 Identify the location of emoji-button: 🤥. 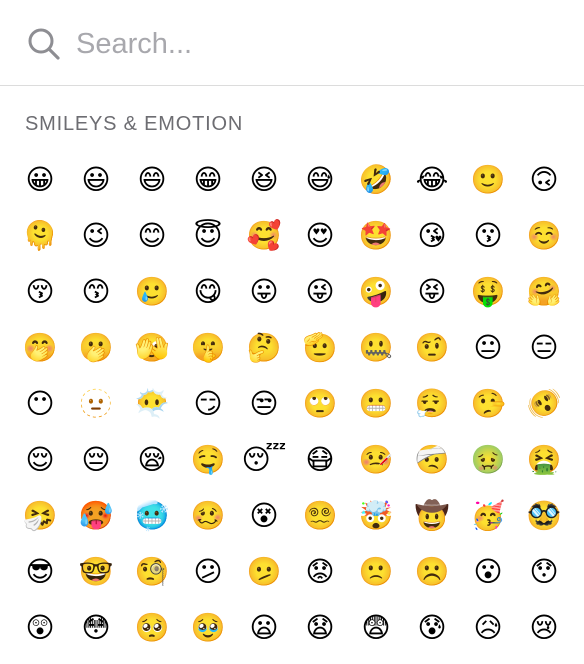
(488, 404).